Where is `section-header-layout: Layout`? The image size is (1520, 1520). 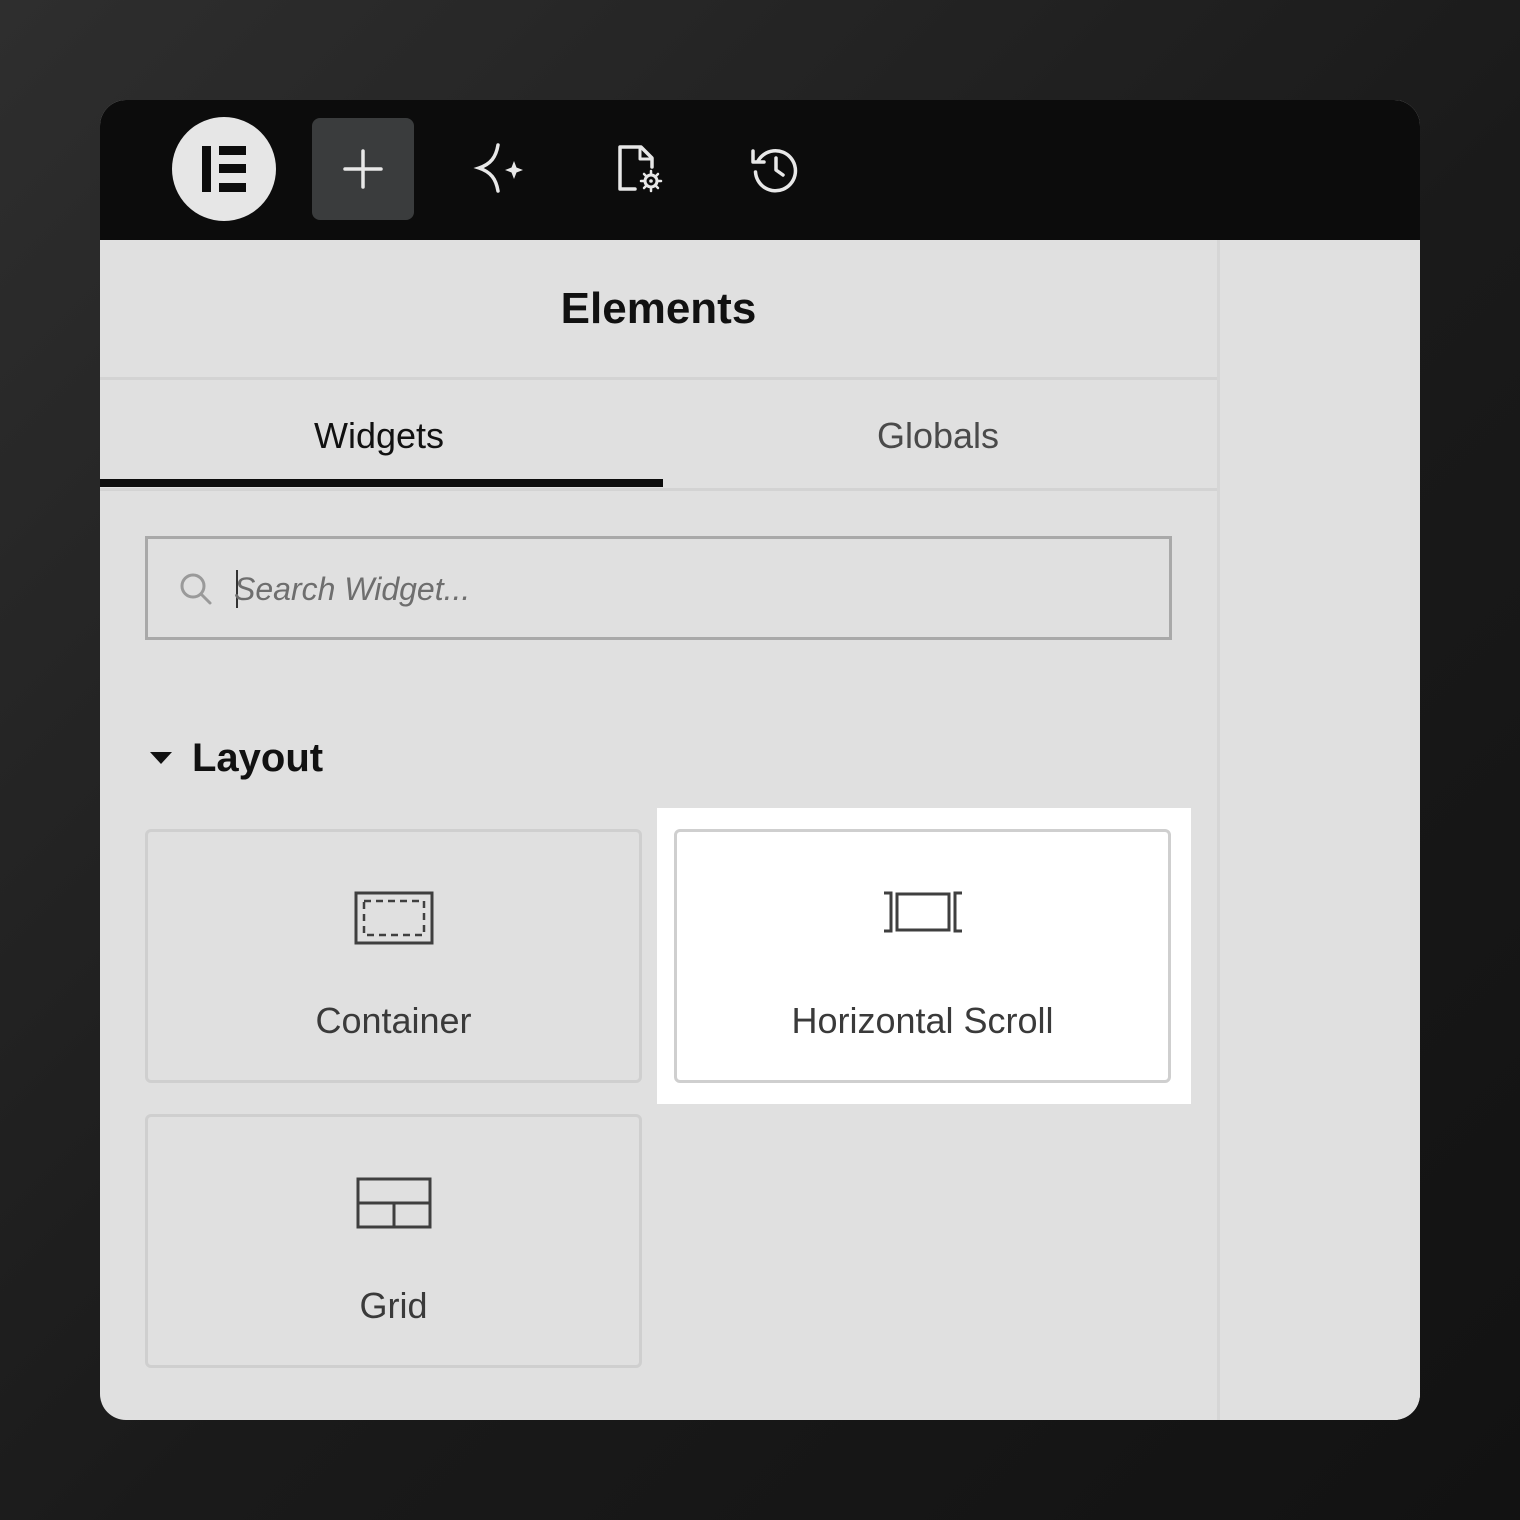
section-header-layout: Layout is located at coordinates (235, 758).